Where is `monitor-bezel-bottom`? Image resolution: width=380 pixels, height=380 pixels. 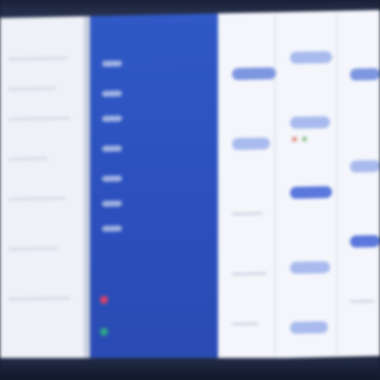
monitor-bezel-bottom is located at coordinates (190, 369).